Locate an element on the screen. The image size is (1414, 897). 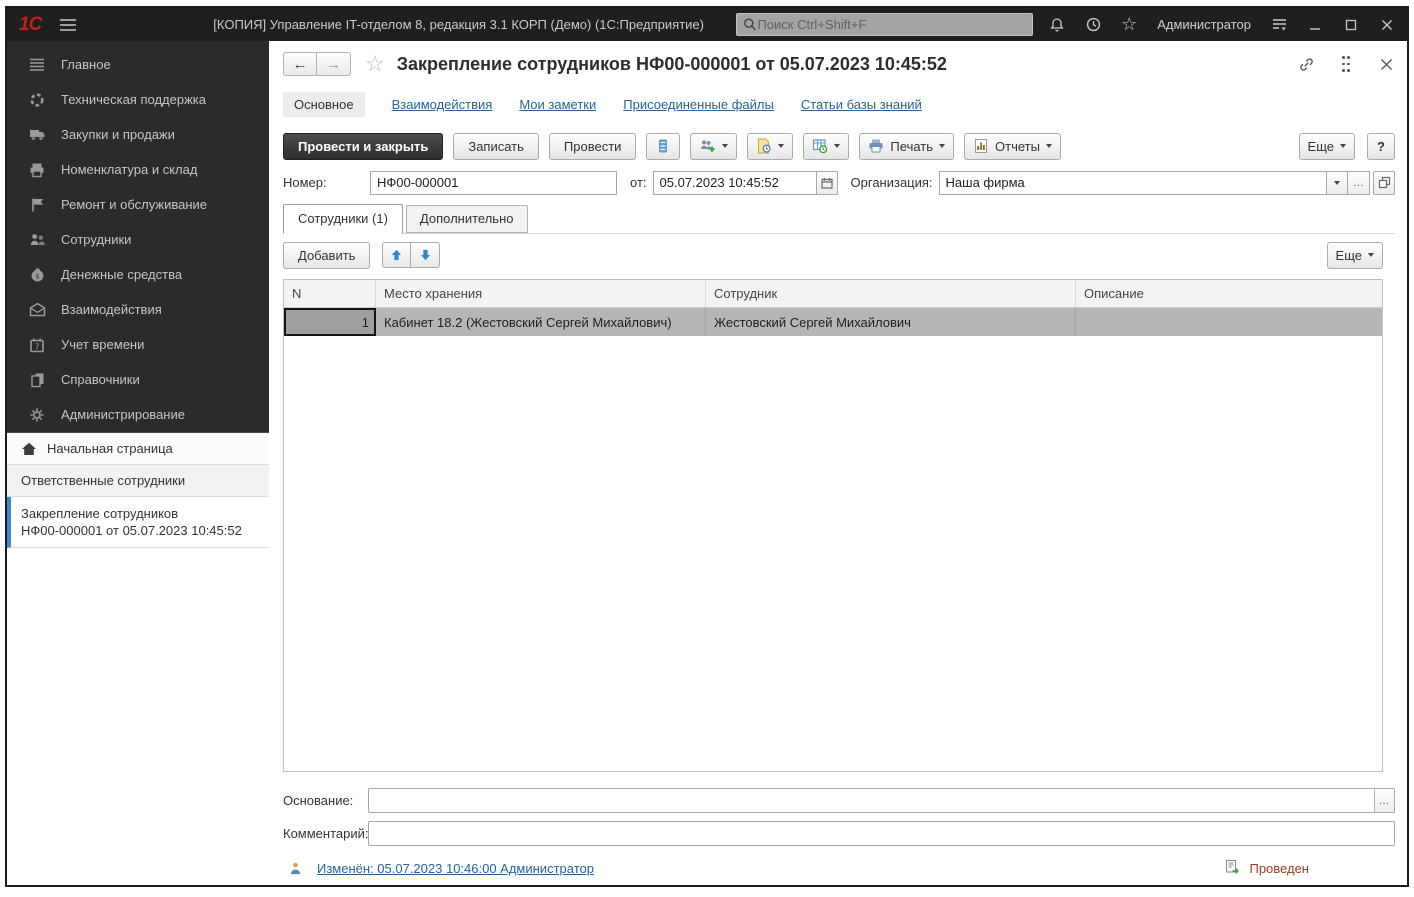
search-input is located at coordinates (892, 24).